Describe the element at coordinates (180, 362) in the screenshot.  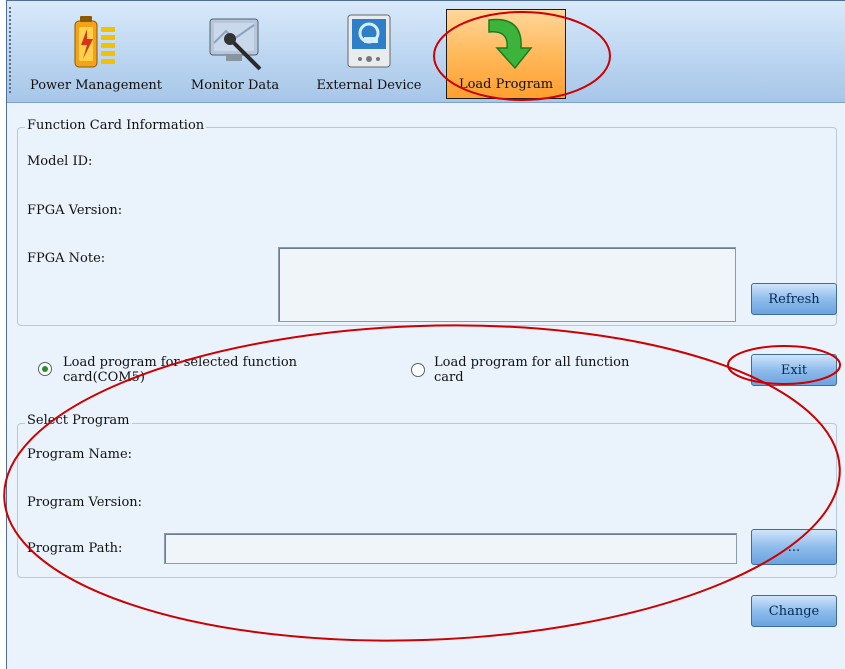
I see `load-selected-label-line1: Load program for selected function` at that location.